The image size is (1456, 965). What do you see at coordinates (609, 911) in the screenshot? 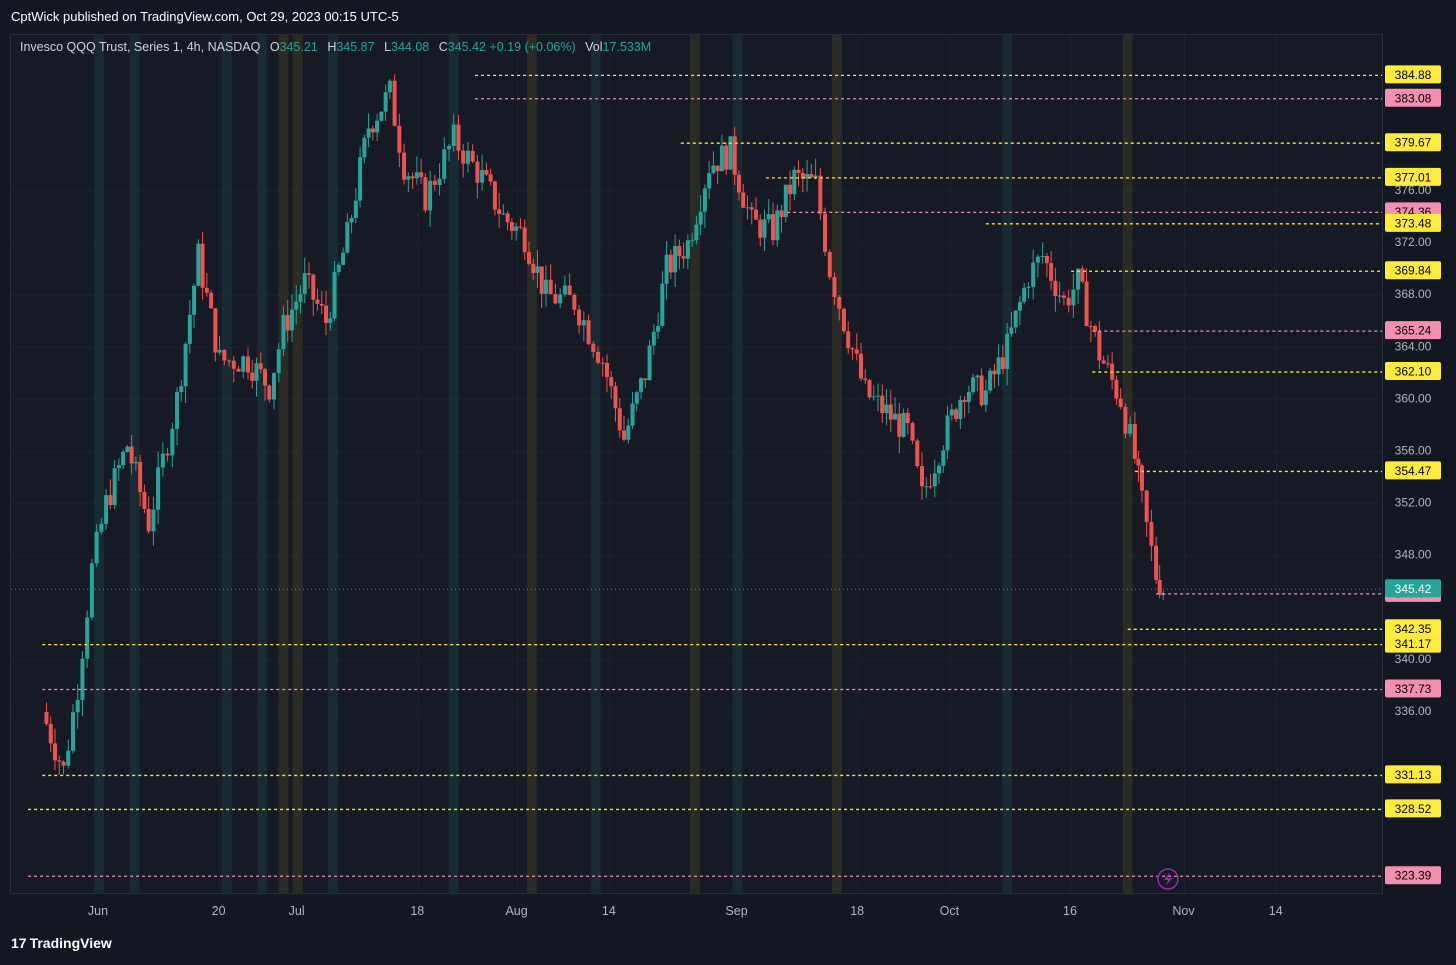
I see `time-axis-tick: 14` at bounding box center [609, 911].